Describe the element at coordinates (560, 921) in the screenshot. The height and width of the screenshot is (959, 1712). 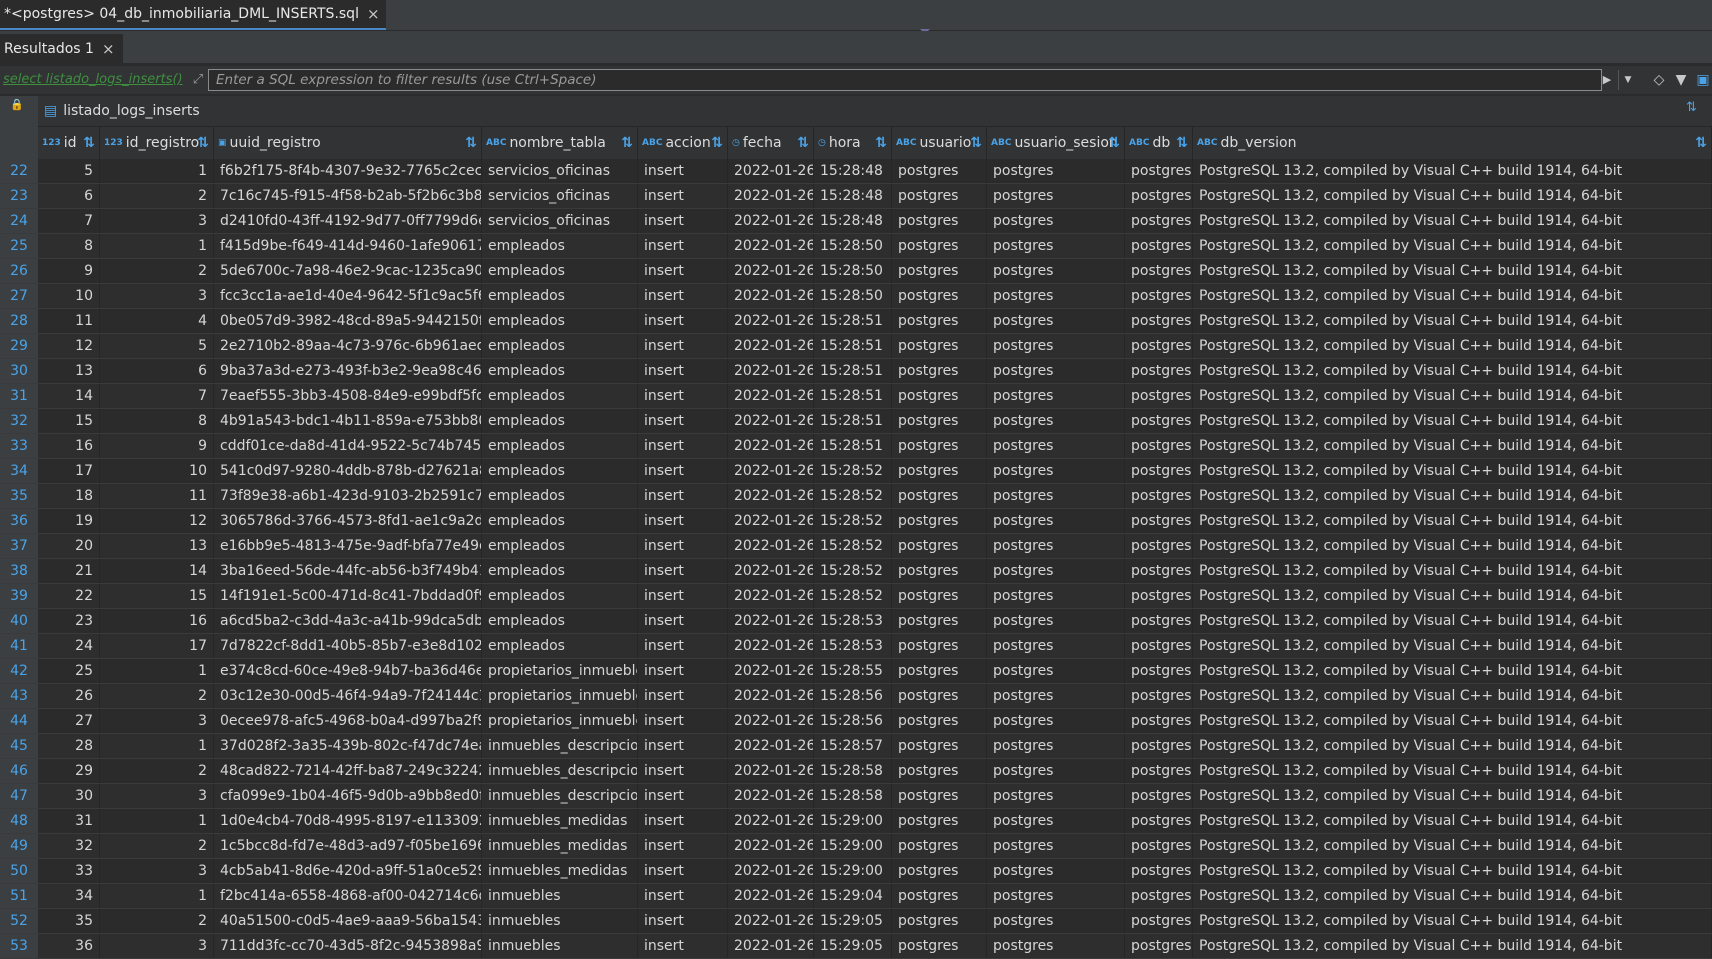
I see `cell-nombre-tabla: inmuebles` at that location.